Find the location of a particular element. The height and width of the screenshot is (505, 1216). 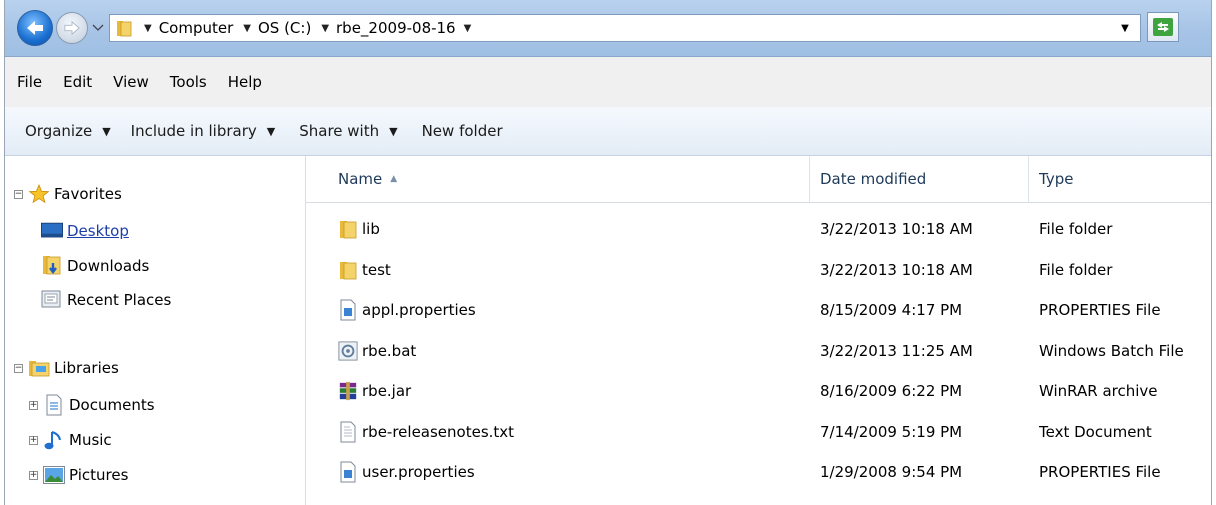

file-name-cell: test is located at coordinates (364, 270).